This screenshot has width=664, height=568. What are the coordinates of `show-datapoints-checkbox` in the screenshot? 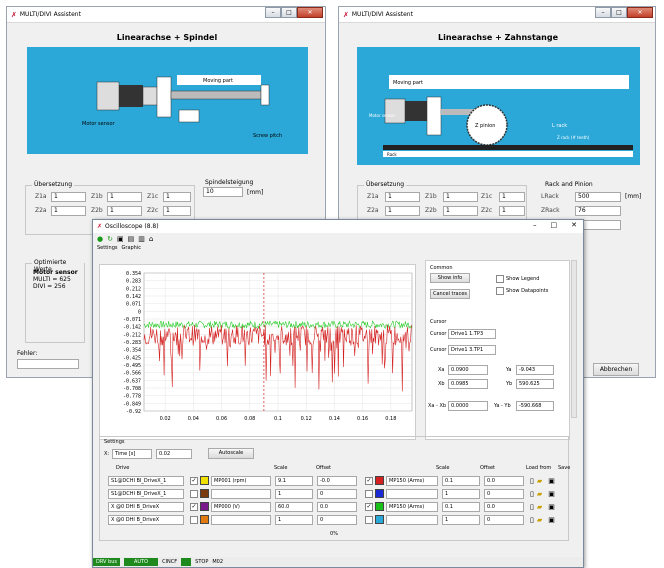 It's located at (500, 291).